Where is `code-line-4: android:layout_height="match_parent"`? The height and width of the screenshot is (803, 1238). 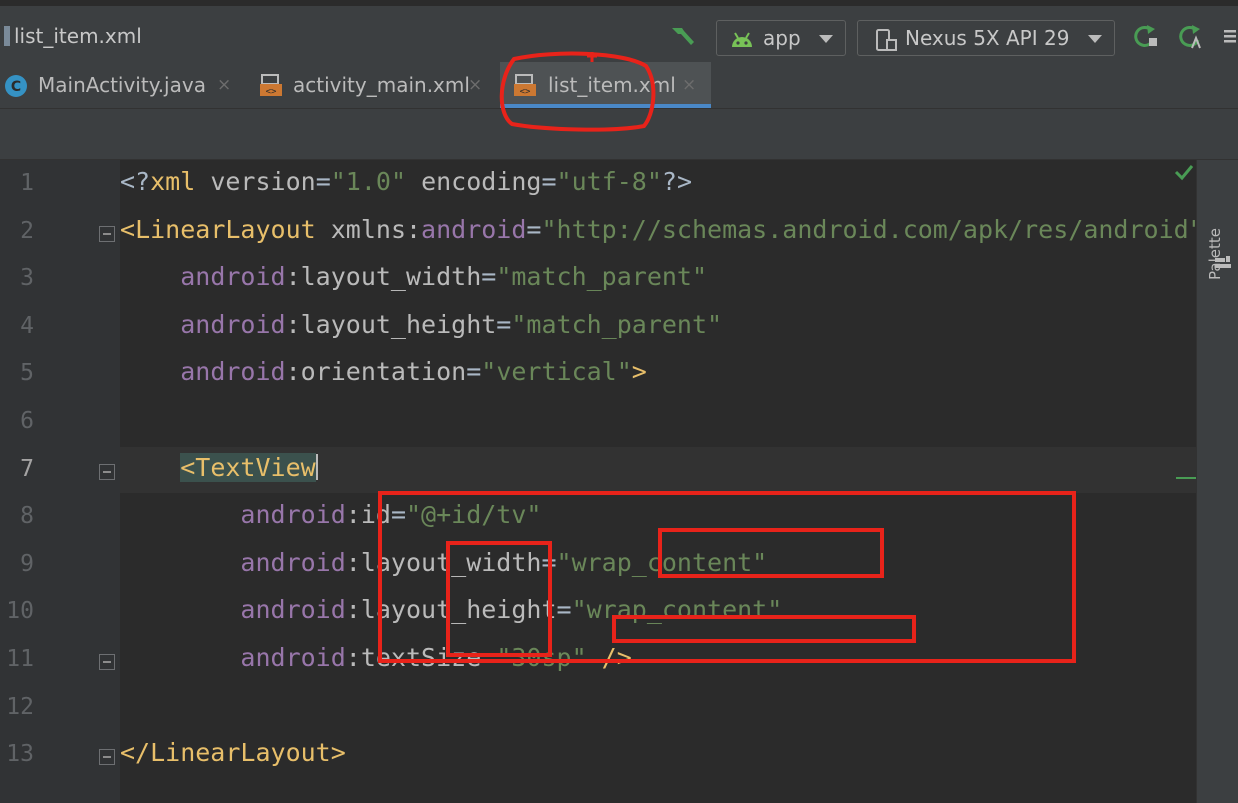 code-line-4: android:layout_height="match_parent" is located at coordinates (451, 324).